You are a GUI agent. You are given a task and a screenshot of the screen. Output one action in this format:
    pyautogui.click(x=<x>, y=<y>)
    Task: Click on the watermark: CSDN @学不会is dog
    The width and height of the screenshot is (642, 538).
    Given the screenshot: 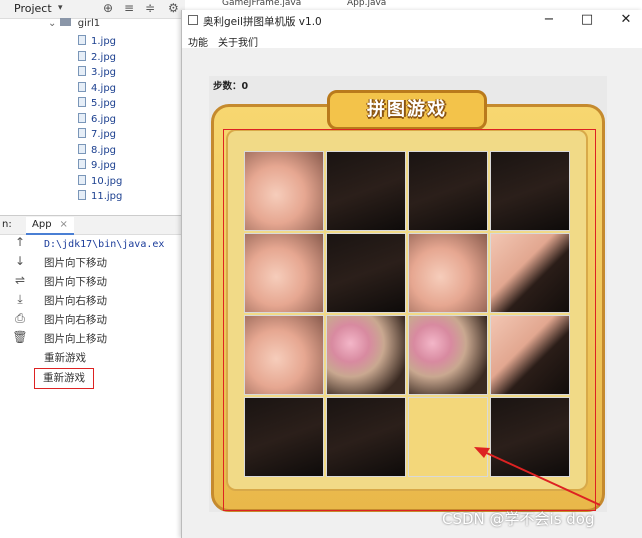 What is the action you would take?
    pyautogui.click(x=518, y=519)
    